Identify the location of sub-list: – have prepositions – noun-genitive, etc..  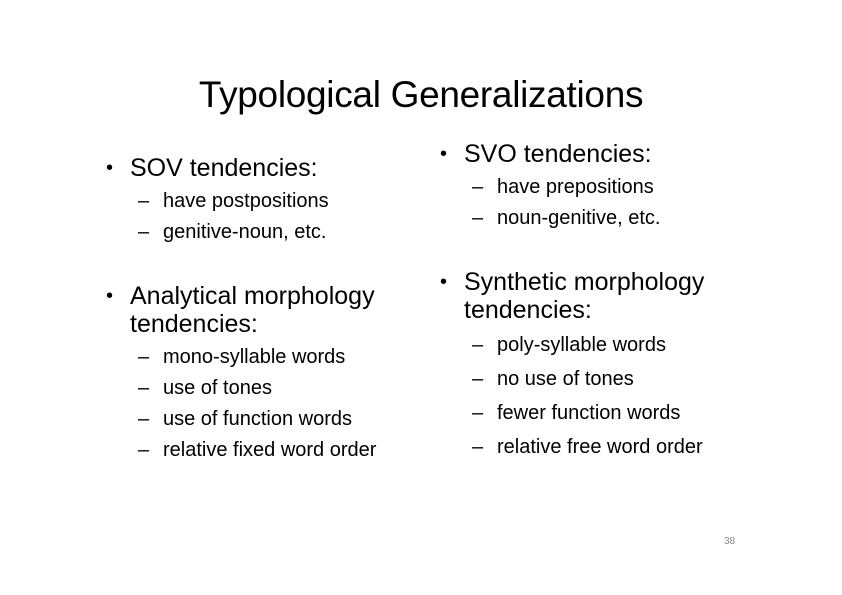
(625, 203).